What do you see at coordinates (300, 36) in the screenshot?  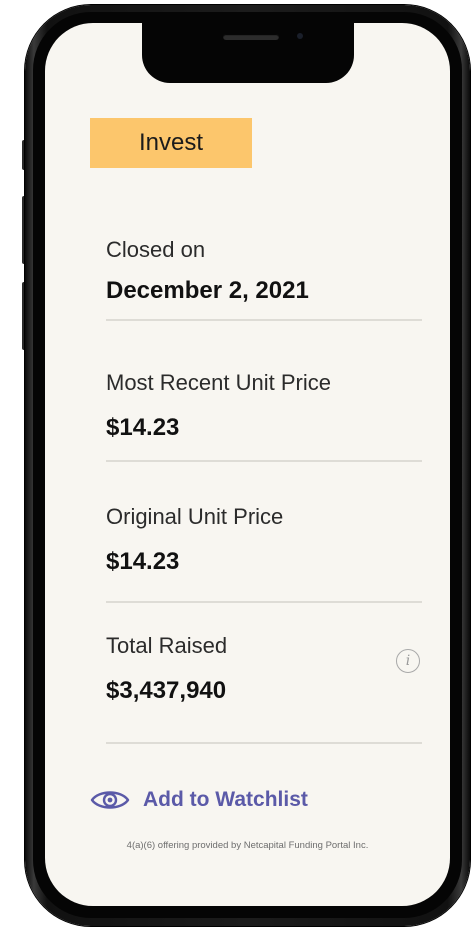 I see `front-camera` at bounding box center [300, 36].